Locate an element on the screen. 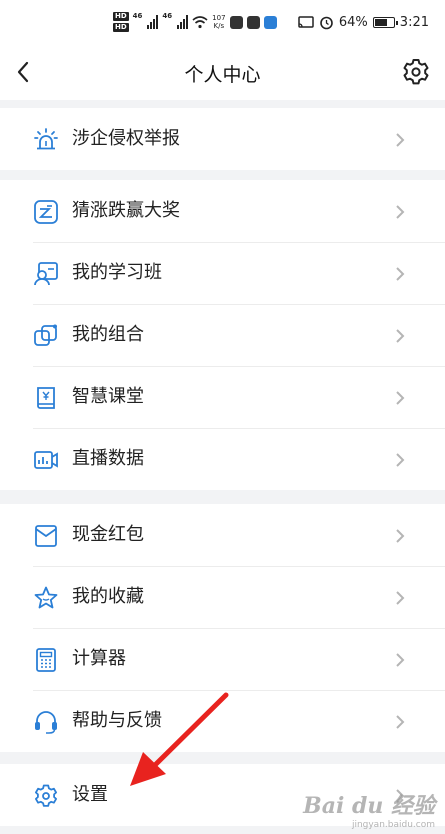  clock: 3:21 is located at coordinates (414, 22).